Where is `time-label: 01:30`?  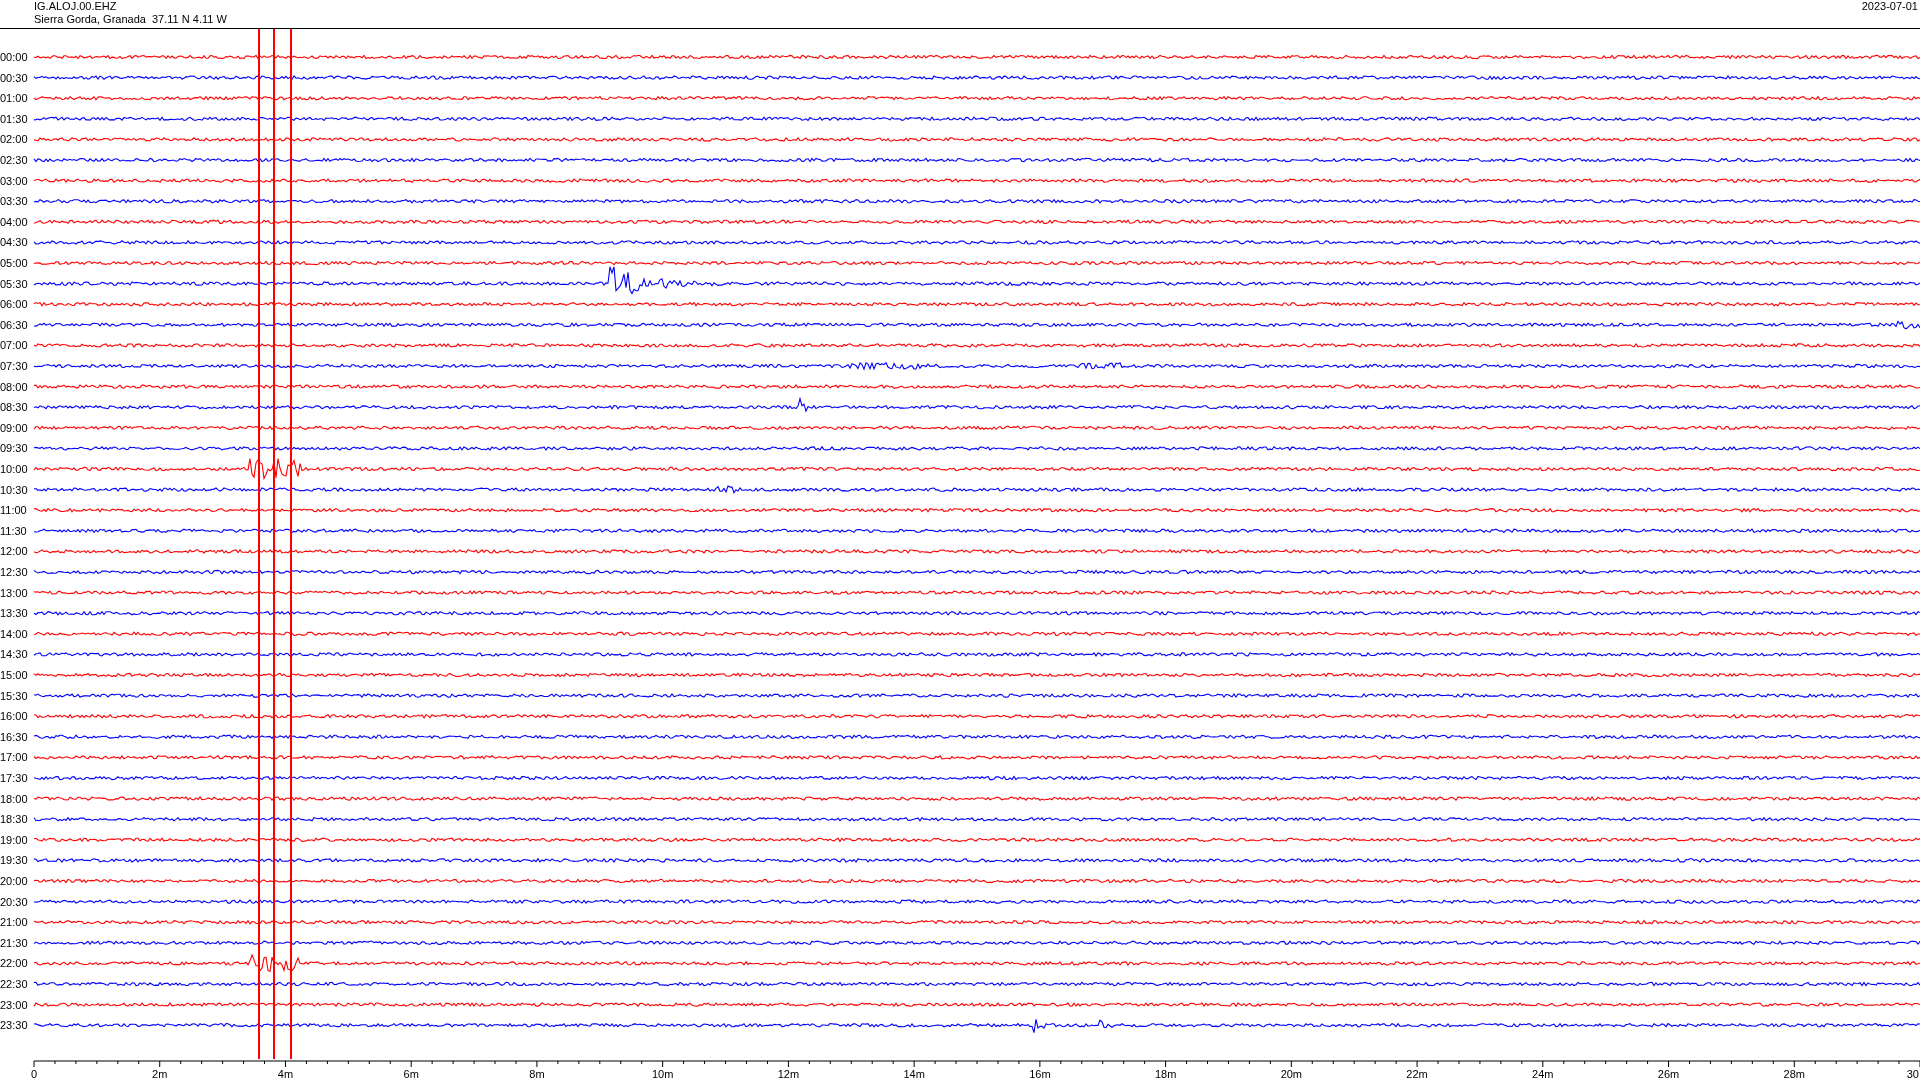
time-label: 01:30 is located at coordinates (14, 118).